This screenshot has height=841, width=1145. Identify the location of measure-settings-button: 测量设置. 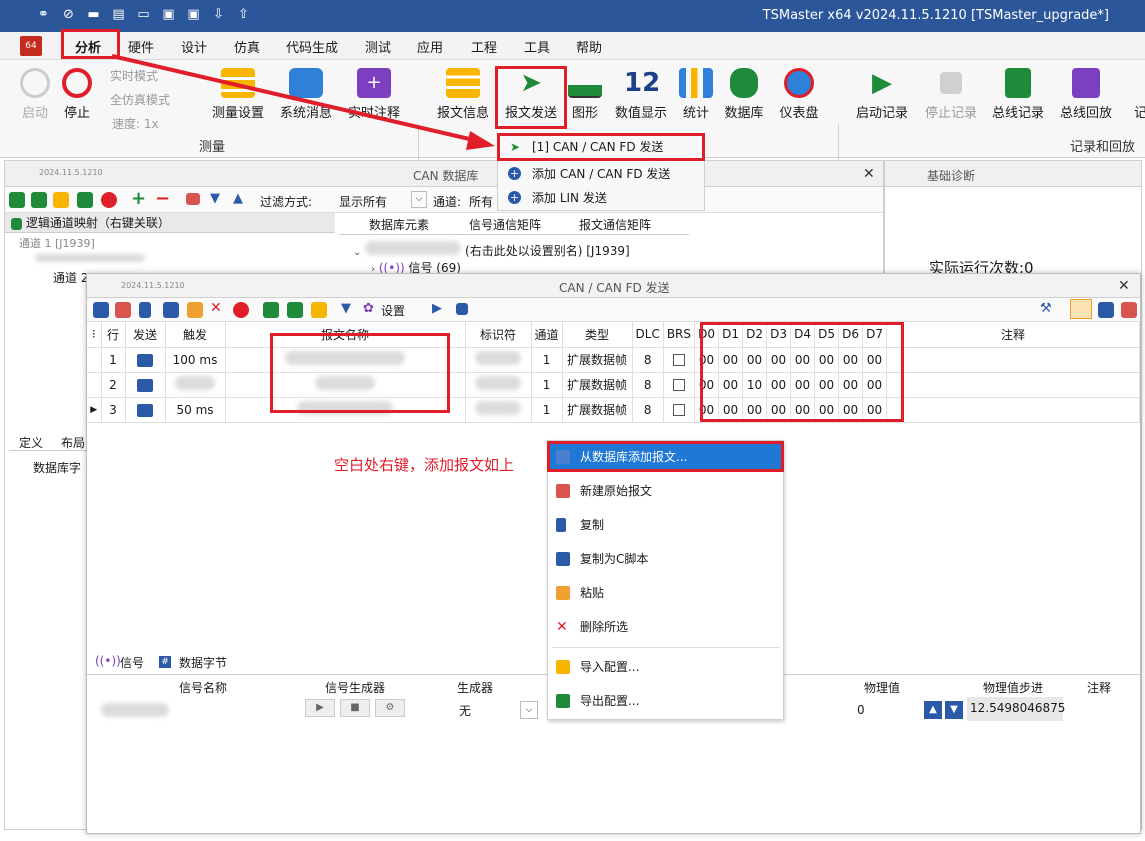
(238, 94).